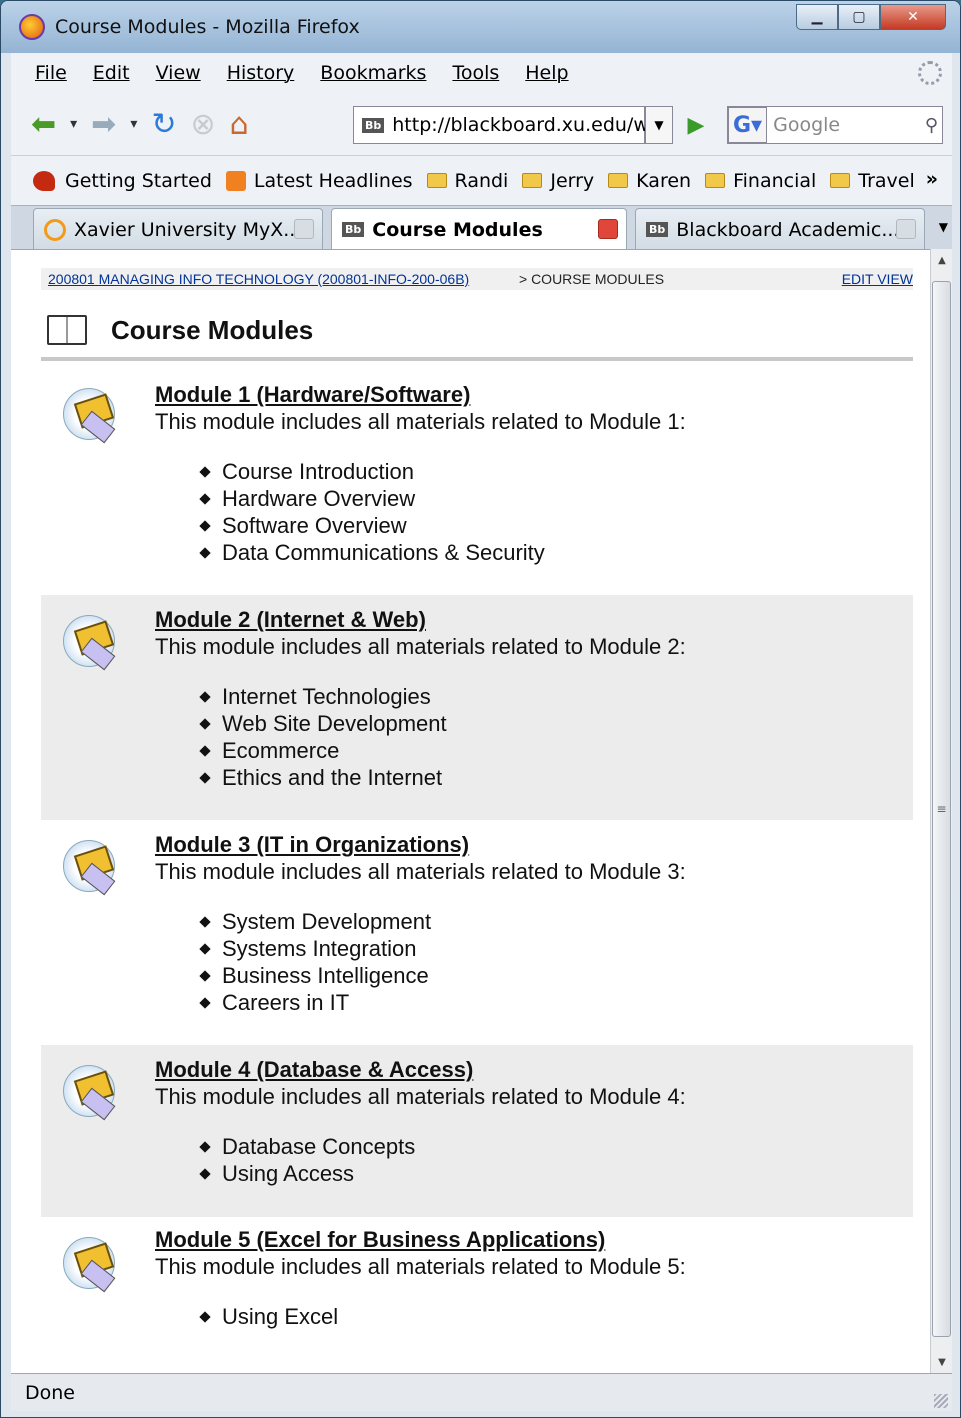 Image resolution: width=961 pixels, height=1418 pixels. What do you see at coordinates (103, 124) in the screenshot?
I see `forward-arrow-icon: ➡` at bounding box center [103, 124].